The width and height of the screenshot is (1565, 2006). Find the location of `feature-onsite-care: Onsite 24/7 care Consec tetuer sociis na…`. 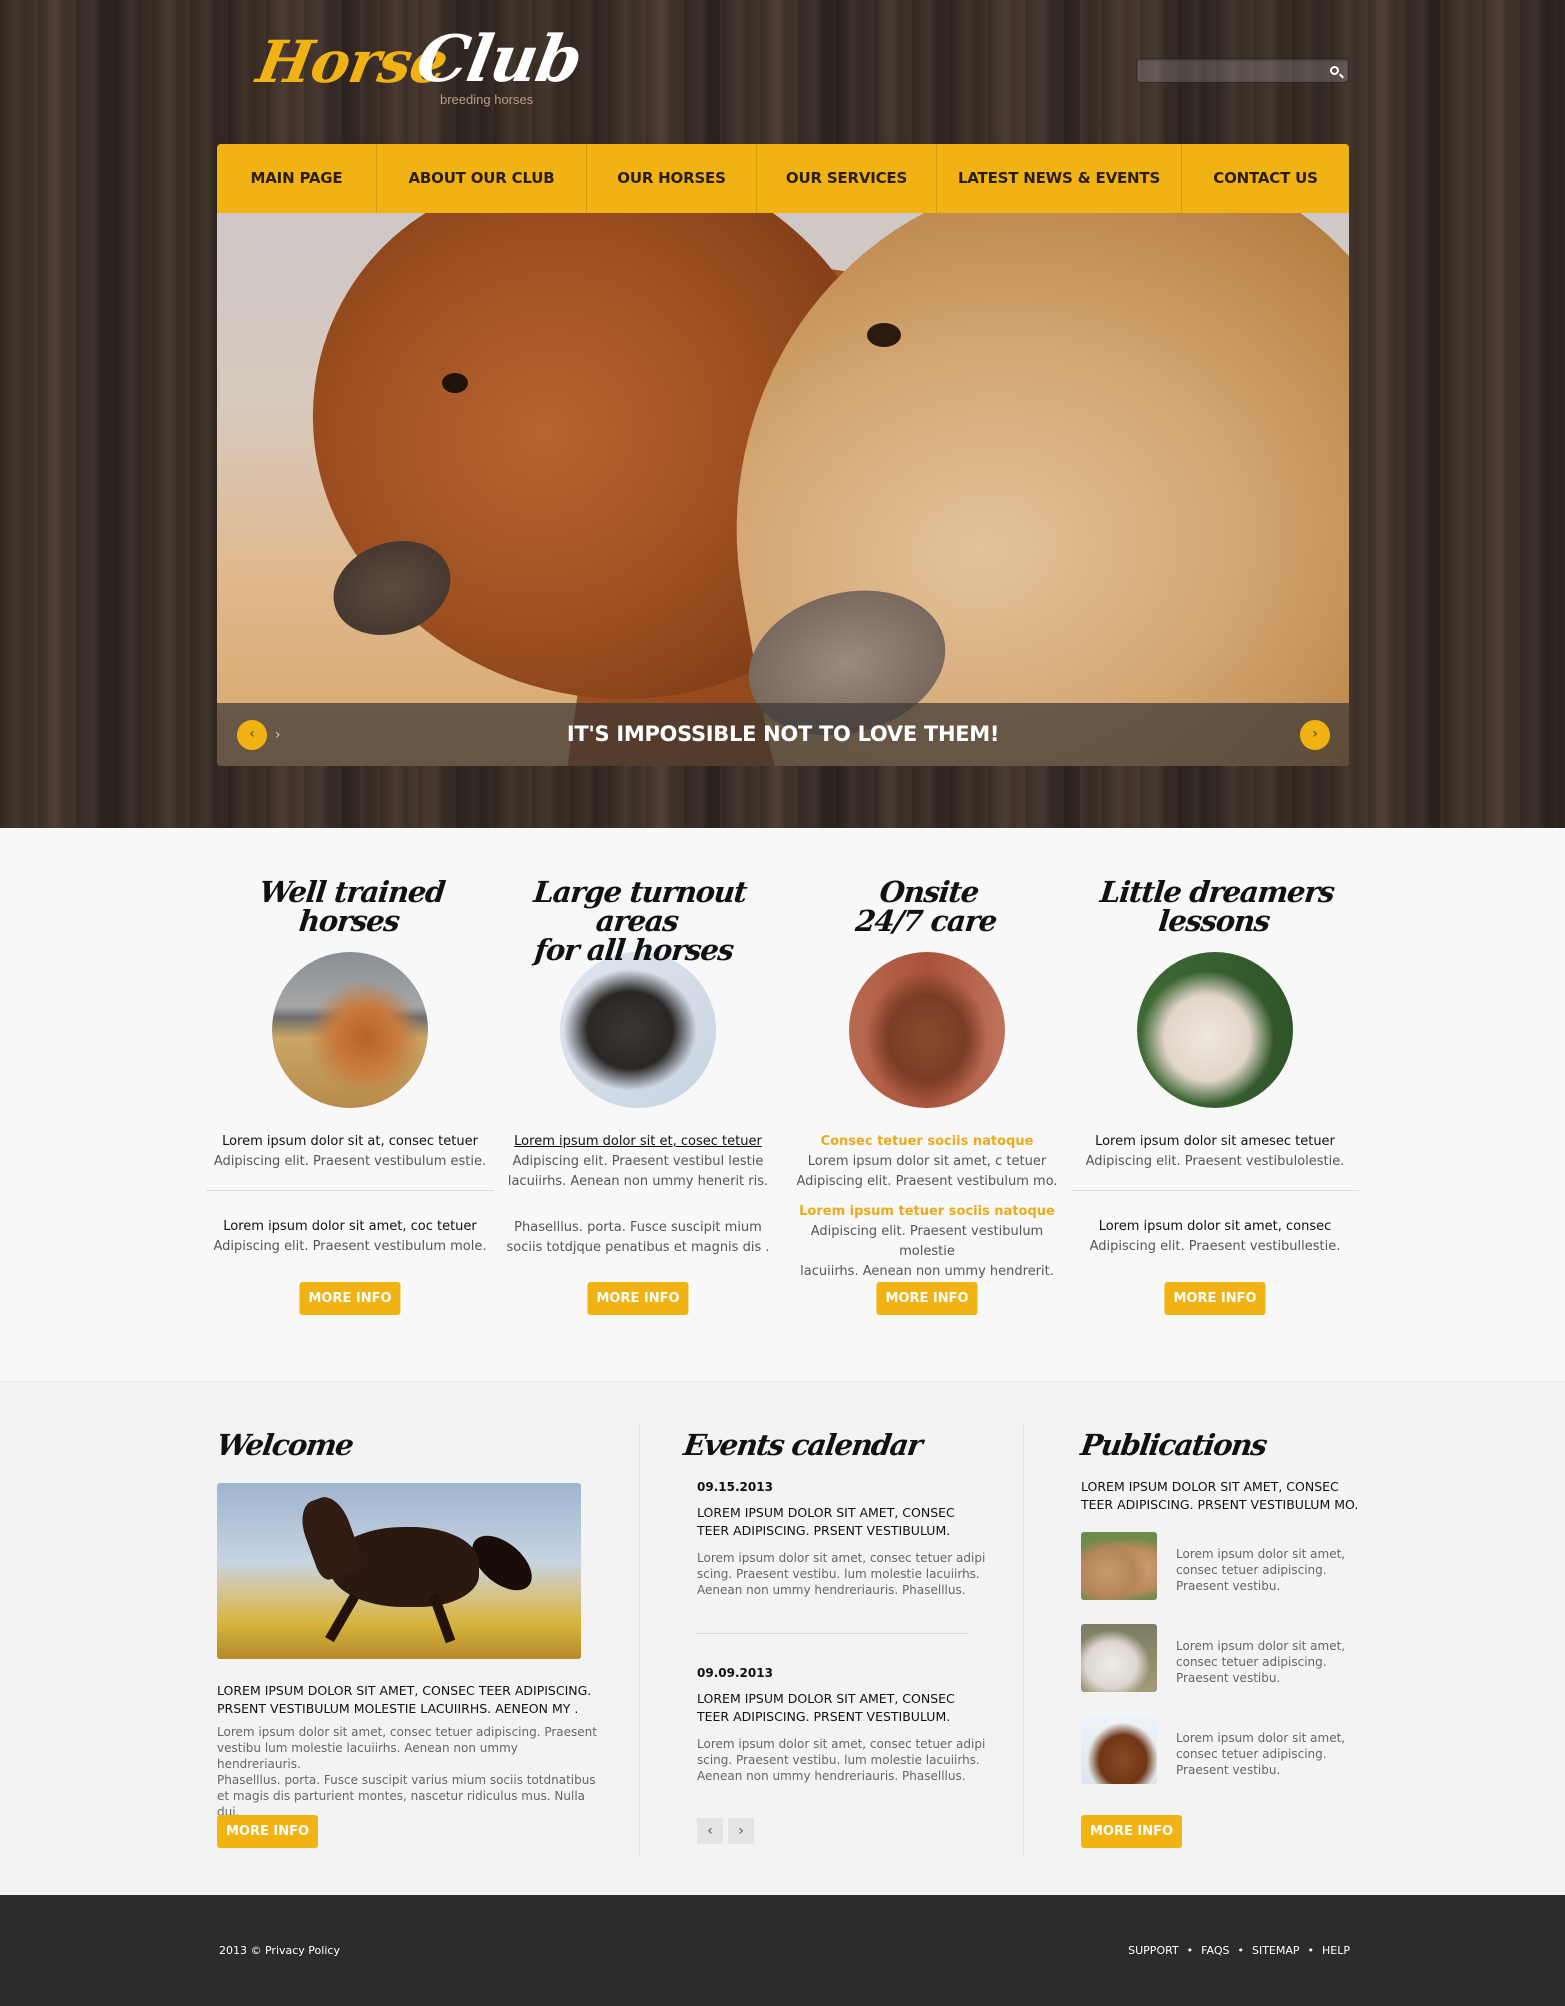

feature-onsite-care: Onsite 24/7 care Consec tetuer sociis na… is located at coordinates (927, 1071).